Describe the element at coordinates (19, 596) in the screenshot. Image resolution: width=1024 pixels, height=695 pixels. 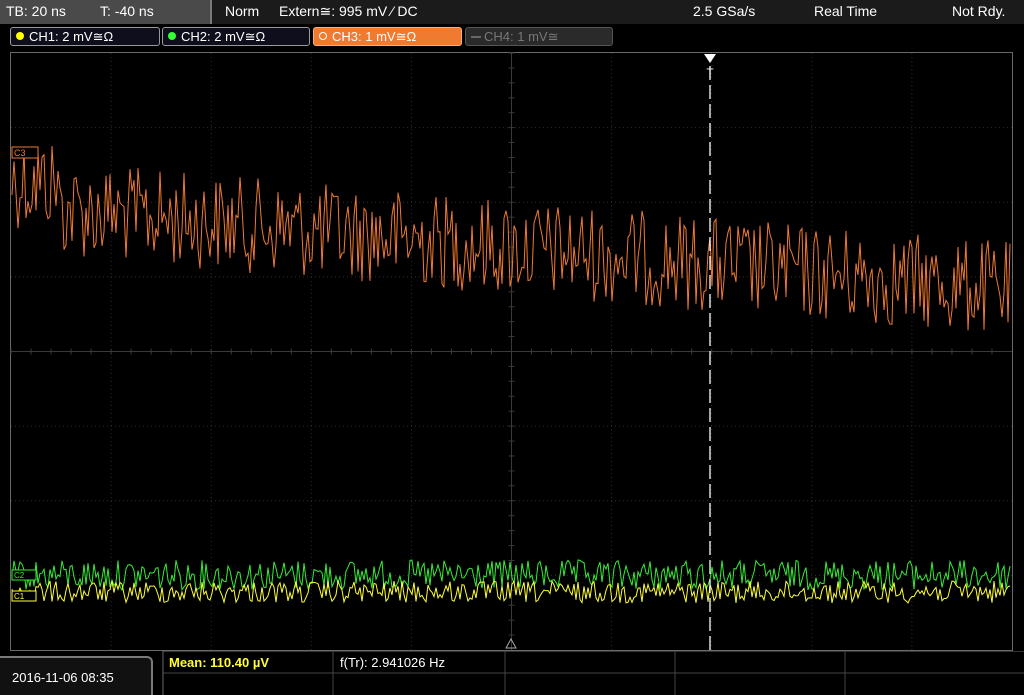
I see `channel-1-offset-label: C1` at that location.